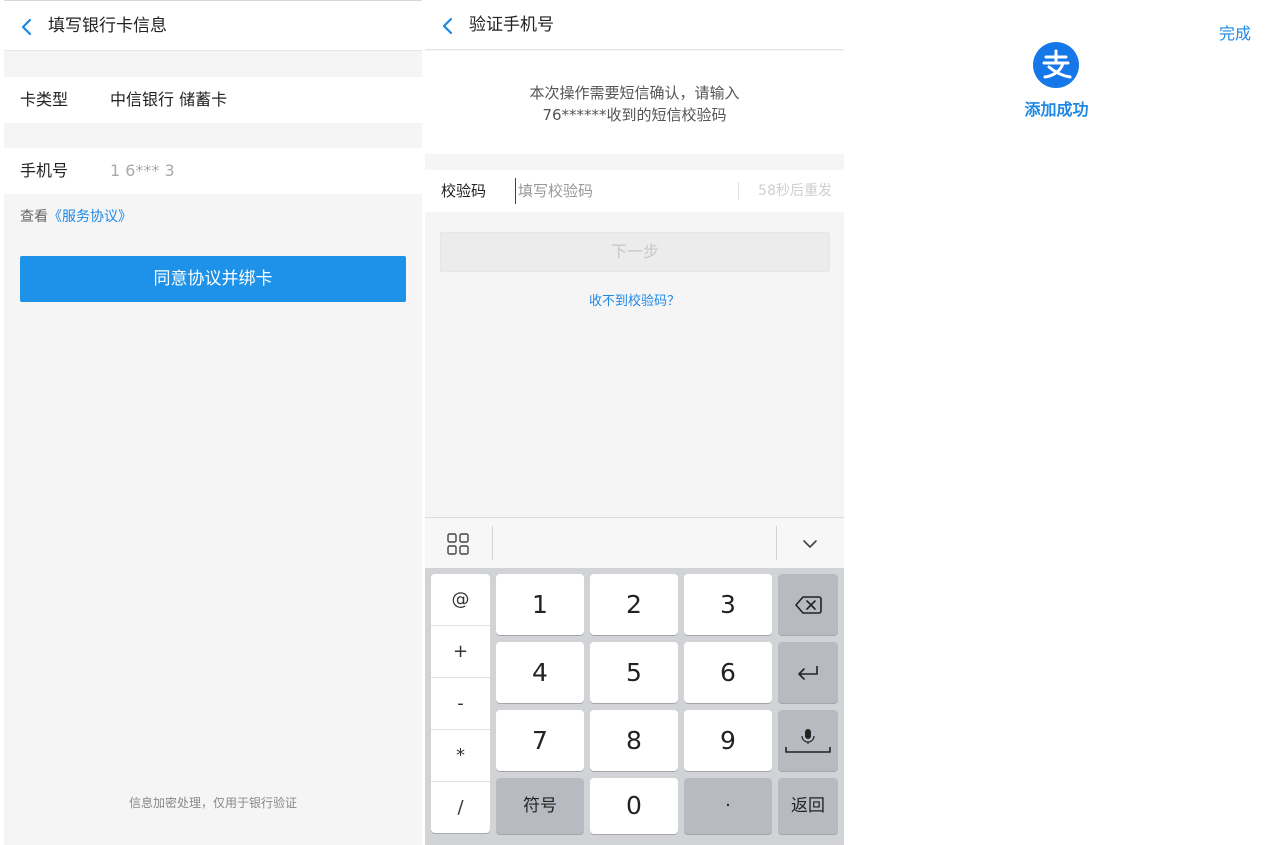 Image resolution: width=1269 pixels, height=845 pixels. What do you see at coordinates (634, 806) in the screenshot?
I see `key-0: 0` at bounding box center [634, 806].